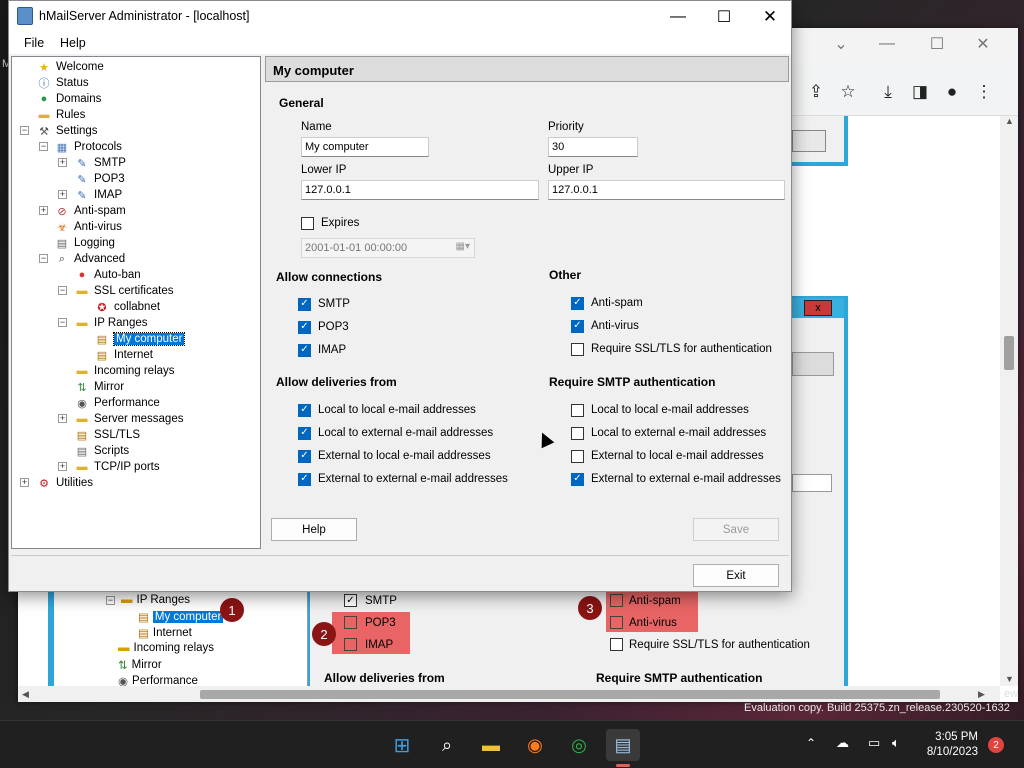  Describe the element at coordinates (67, 131) in the screenshot. I see `tree-item-settings: ⚒ Settings` at that location.